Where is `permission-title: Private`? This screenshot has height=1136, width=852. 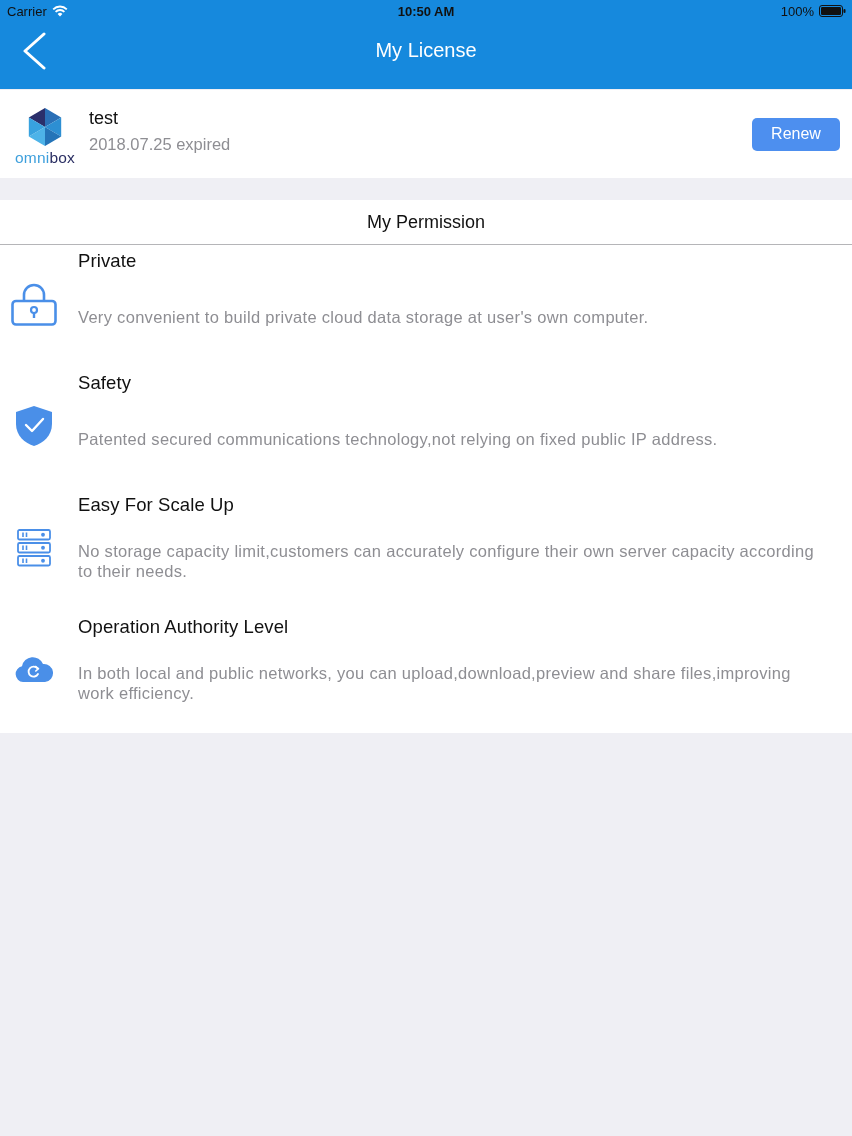 permission-title: Private is located at coordinates (107, 261).